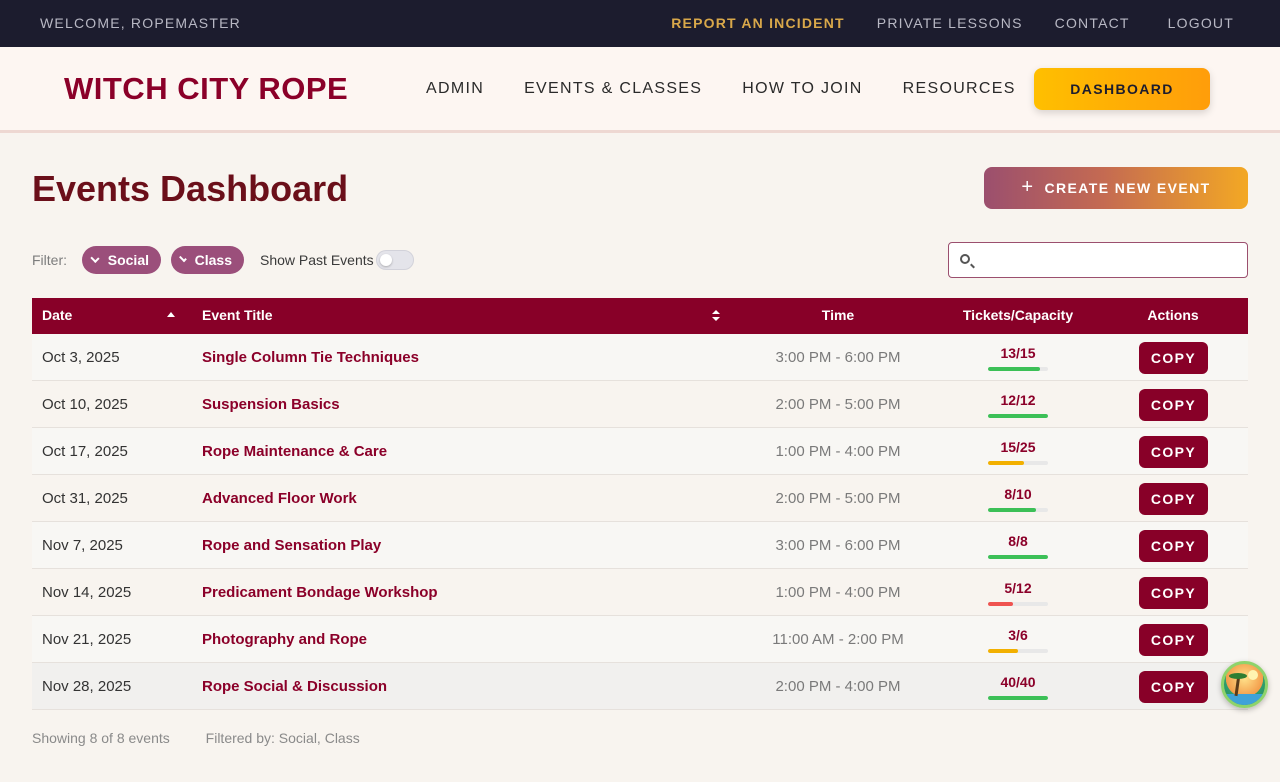 The image size is (1280, 782). I want to click on column-header-time: Time, so click(838, 315).